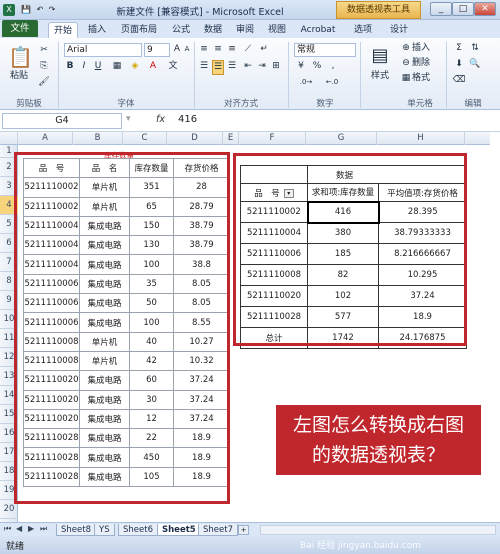 Image resolution: width=500 pixels, height=554 pixels. I want to click on italic-icon: I, so click(84, 66).